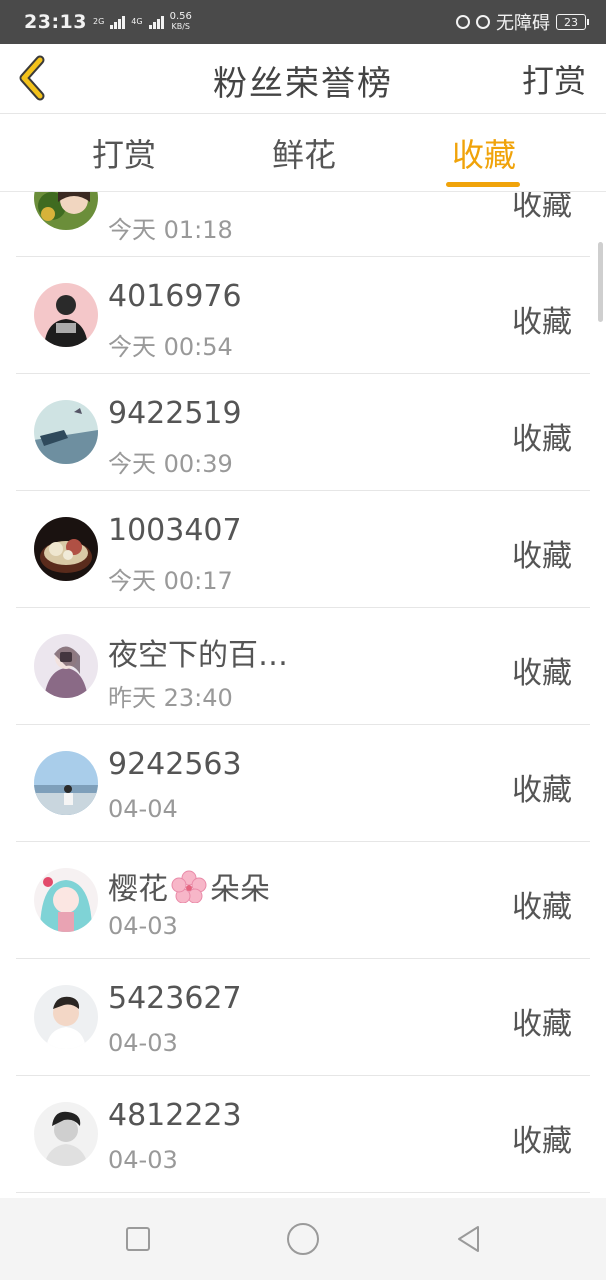 This screenshot has width=606, height=1280. What do you see at coordinates (55, 22) in the screenshot?
I see `status-time: 23:13` at bounding box center [55, 22].